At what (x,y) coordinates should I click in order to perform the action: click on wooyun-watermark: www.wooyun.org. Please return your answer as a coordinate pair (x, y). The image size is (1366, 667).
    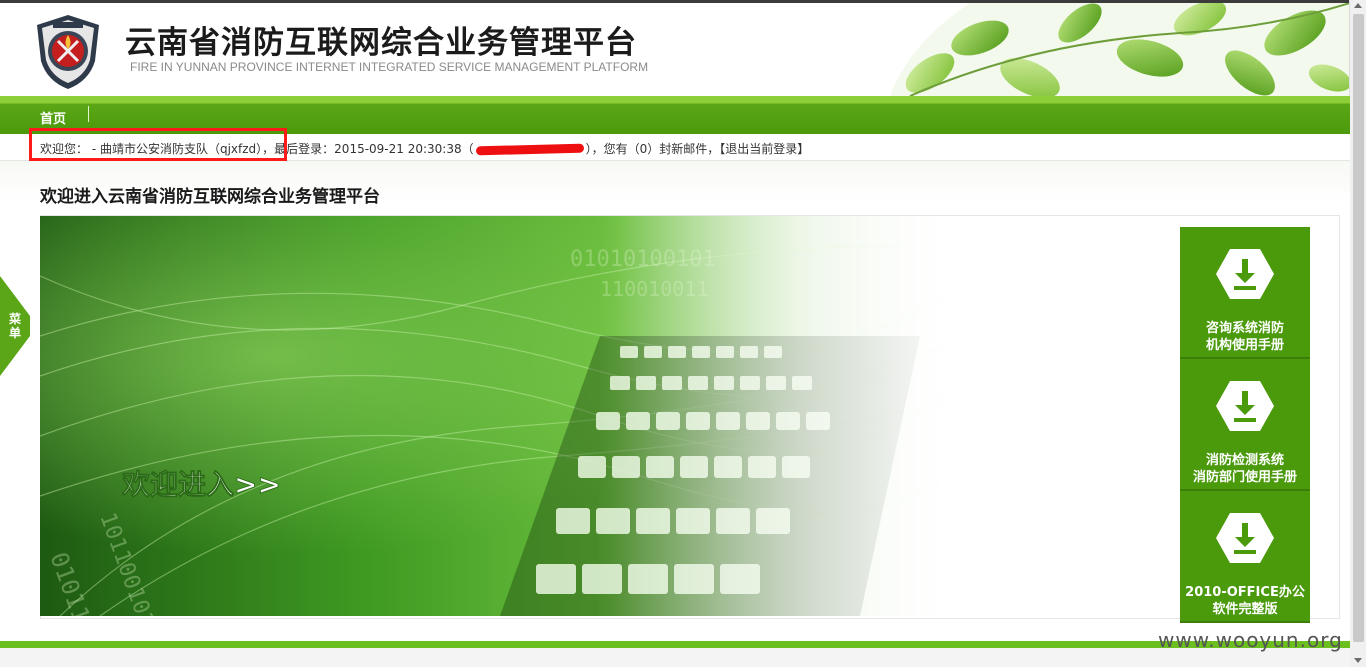
    Looking at the image, I should click on (1250, 640).